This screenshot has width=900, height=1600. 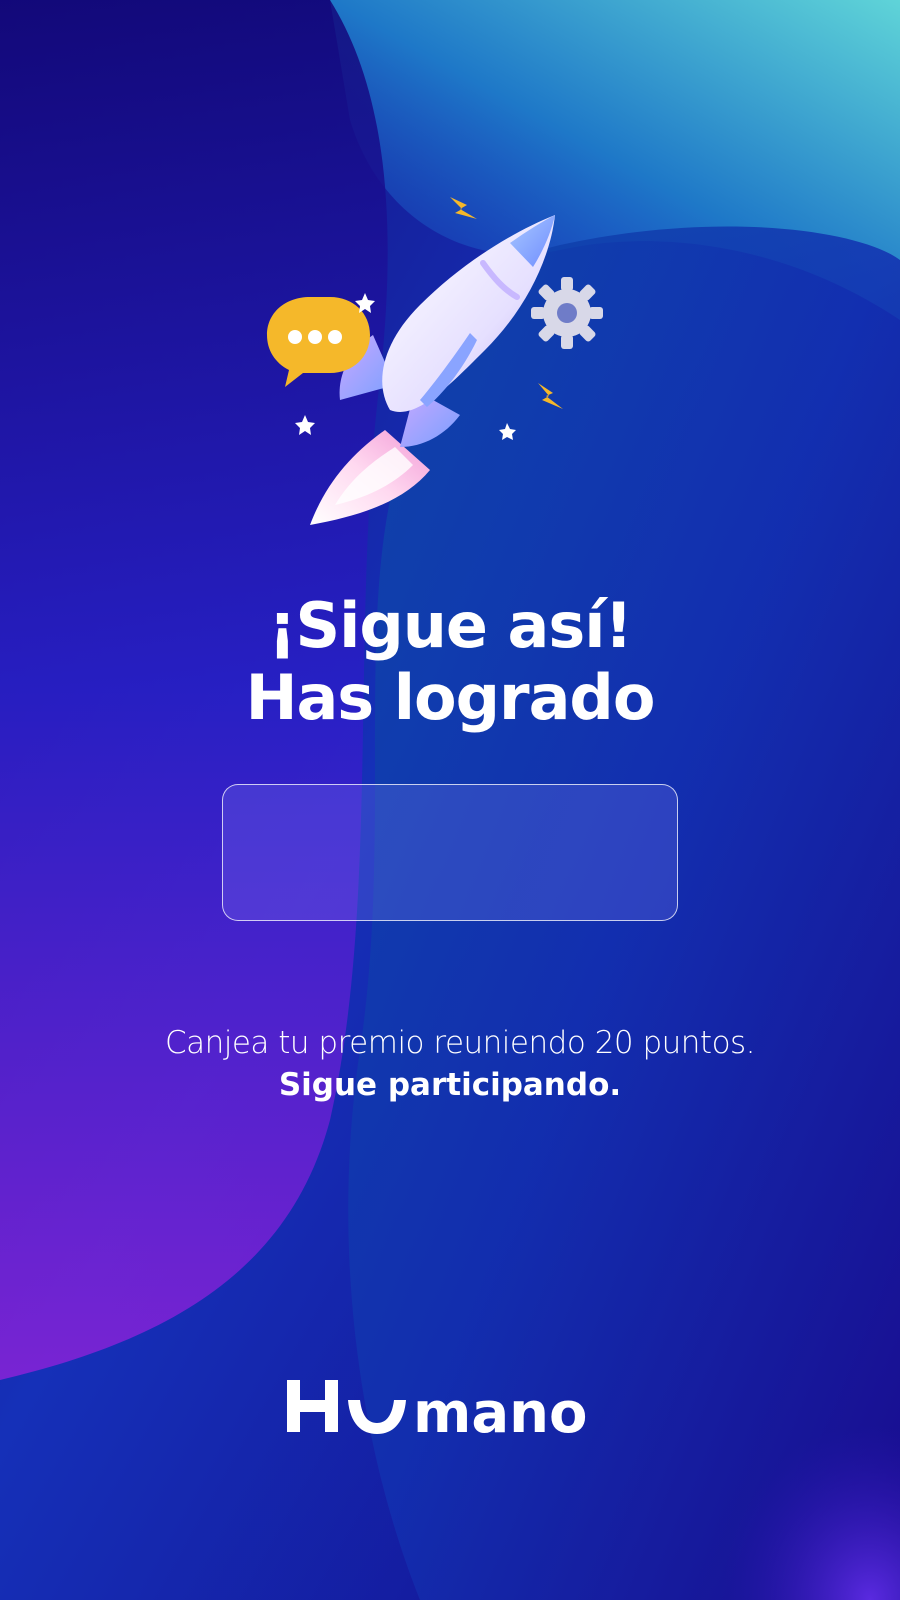 What do you see at coordinates (450, 1085) in the screenshot?
I see `message-line-2: Sigue participando.` at bounding box center [450, 1085].